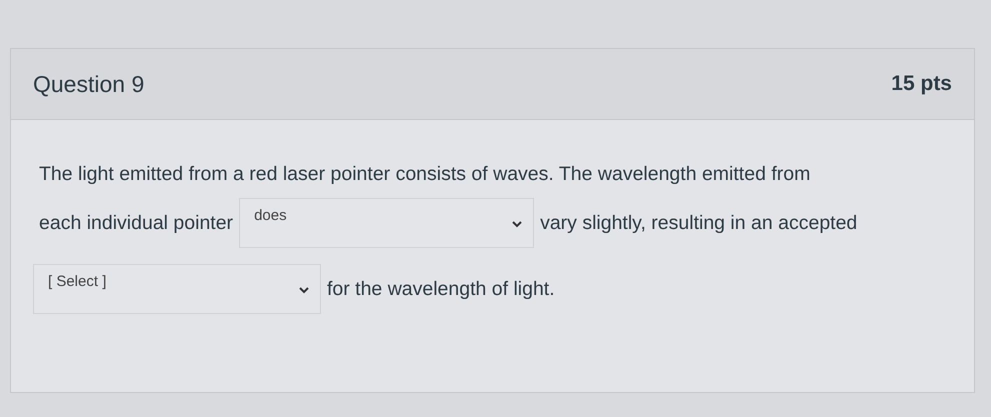 Image resolution: width=991 pixels, height=417 pixels. I want to click on question-title: Question 9, so click(88, 84).